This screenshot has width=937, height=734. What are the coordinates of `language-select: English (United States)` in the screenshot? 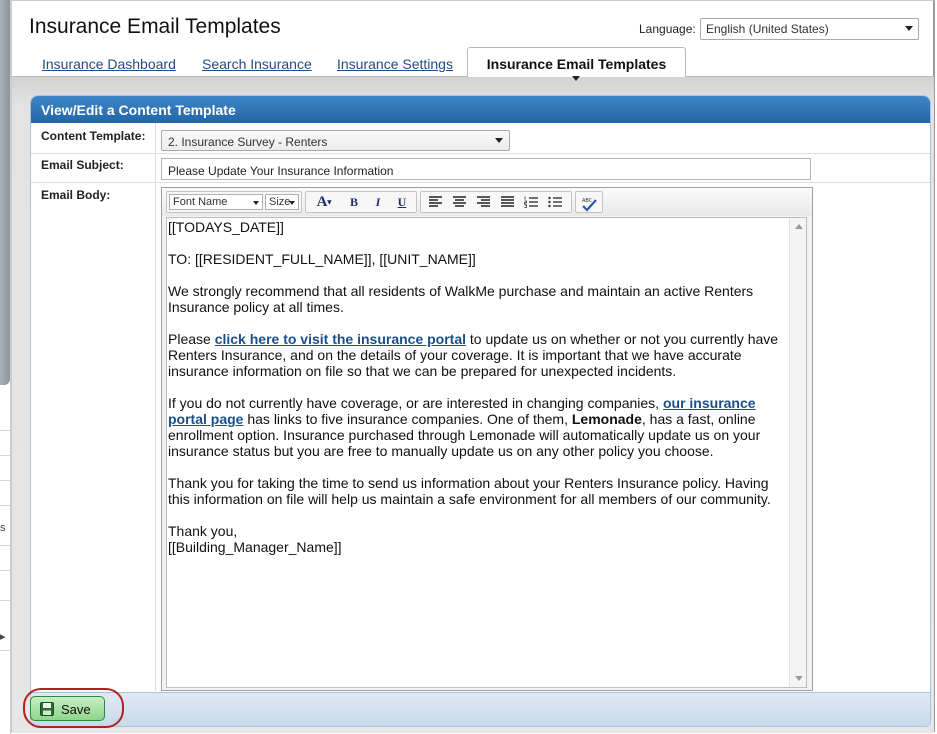 It's located at (809, 29).